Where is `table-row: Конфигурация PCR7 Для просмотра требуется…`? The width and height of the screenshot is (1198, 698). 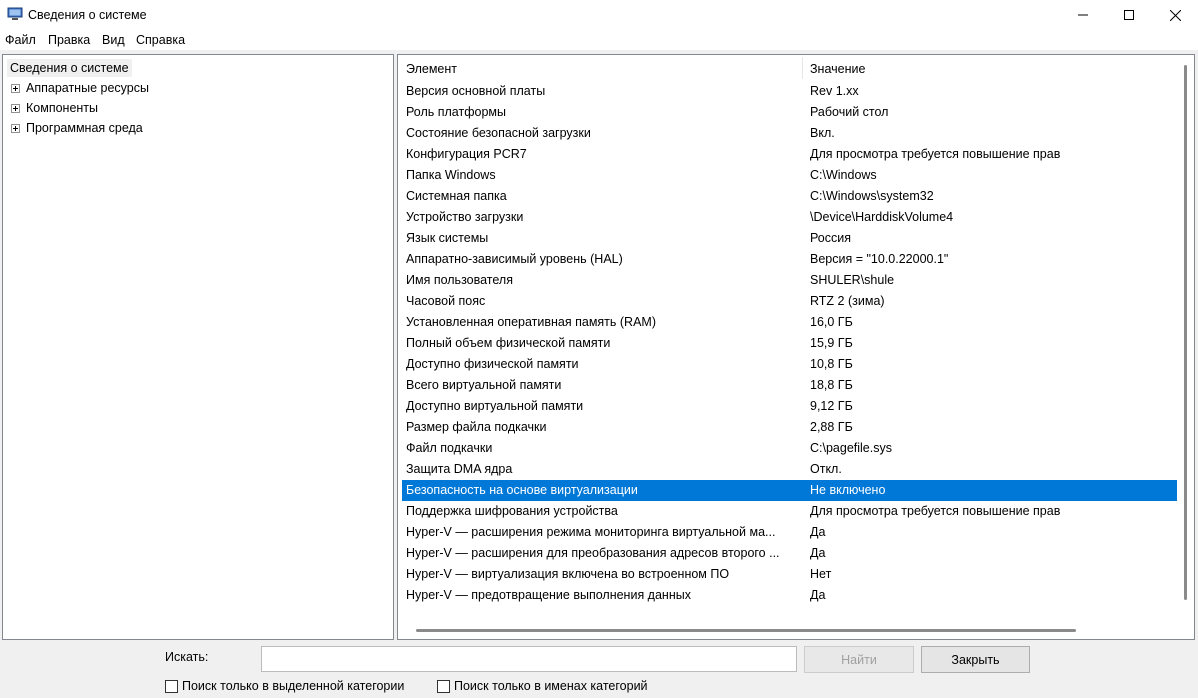
table-row: Конфигурация PCR7 Для просмотра требуется… is located at coordinates (790, 154).